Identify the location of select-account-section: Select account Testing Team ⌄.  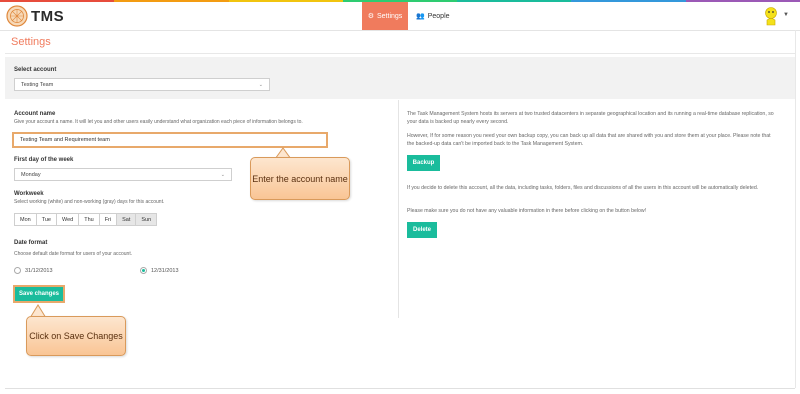
(400, 78).